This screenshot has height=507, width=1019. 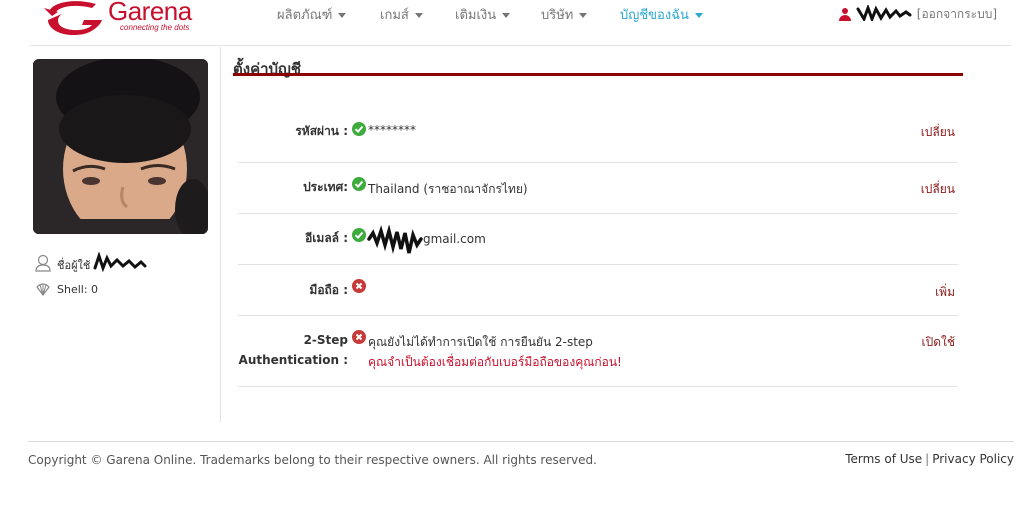 I want to click on nav-item-my-account: บัญชีของฉัน, so click(x=661, y=14).